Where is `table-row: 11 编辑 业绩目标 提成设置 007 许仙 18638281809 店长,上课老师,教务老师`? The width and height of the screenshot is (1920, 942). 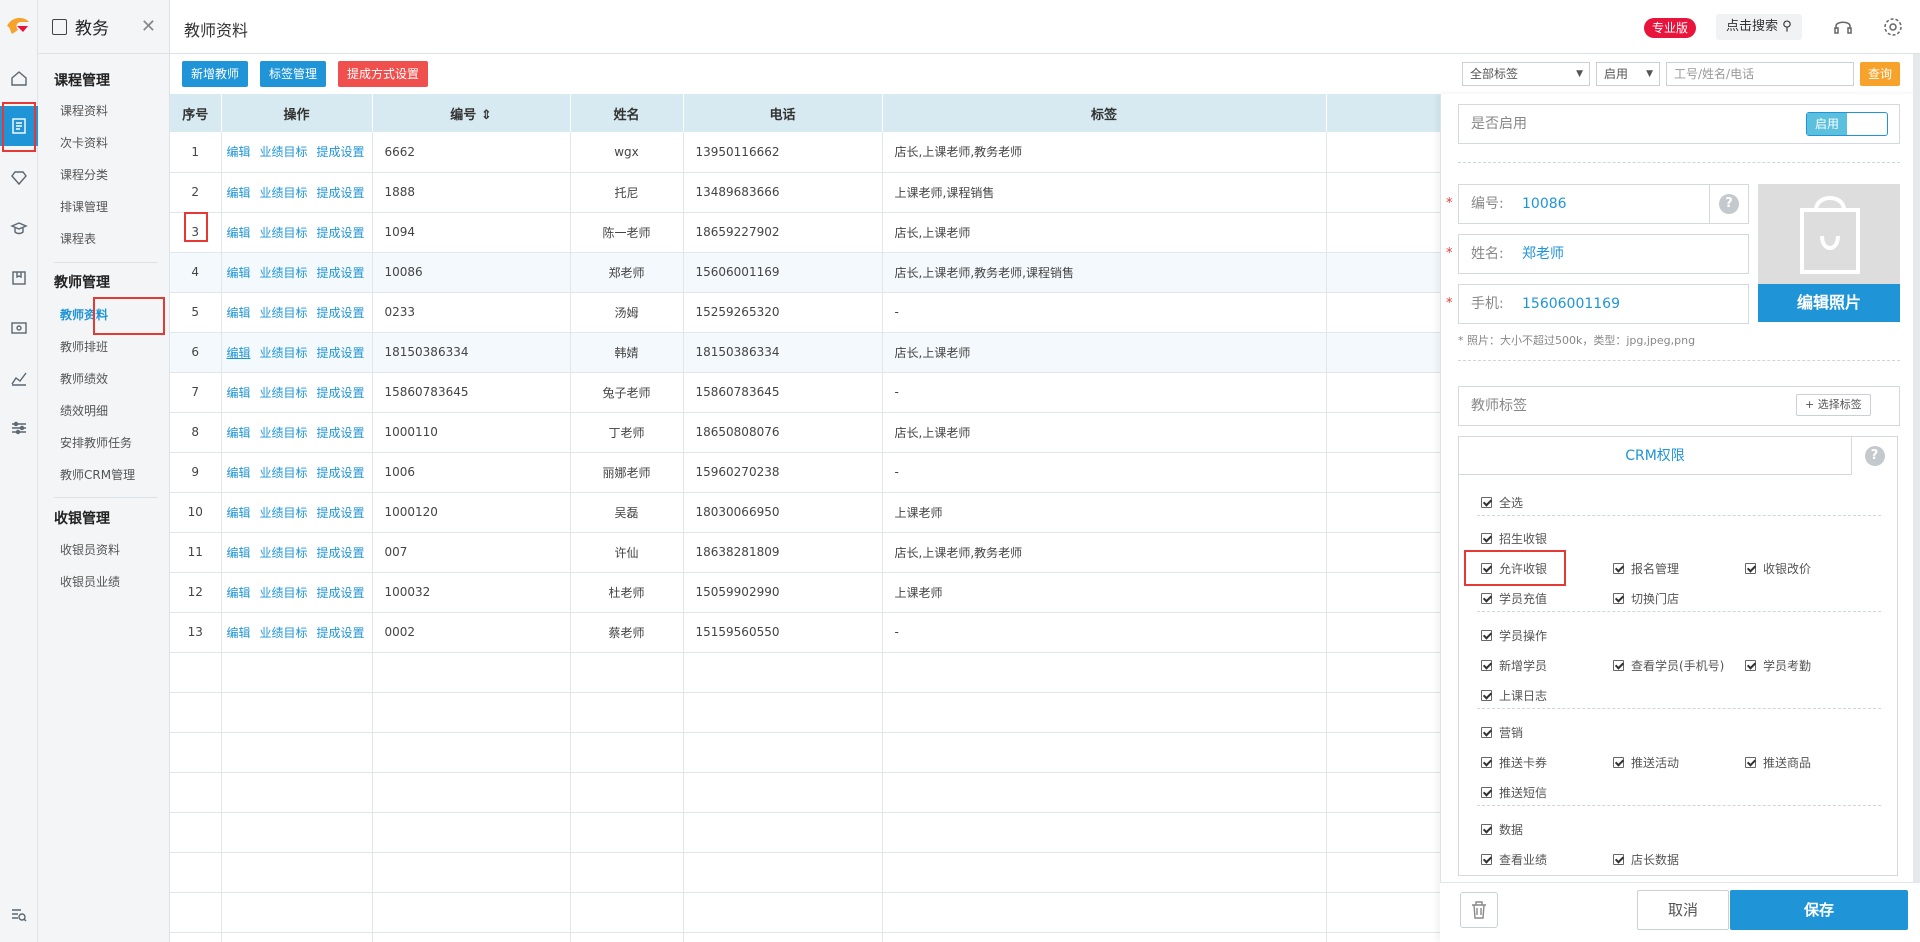 table-row: 11 编辑 业绩目标 提成设置 007 许仙 18638281809 店长,上课老师,教务老师 is located at coordinates (805, 552).